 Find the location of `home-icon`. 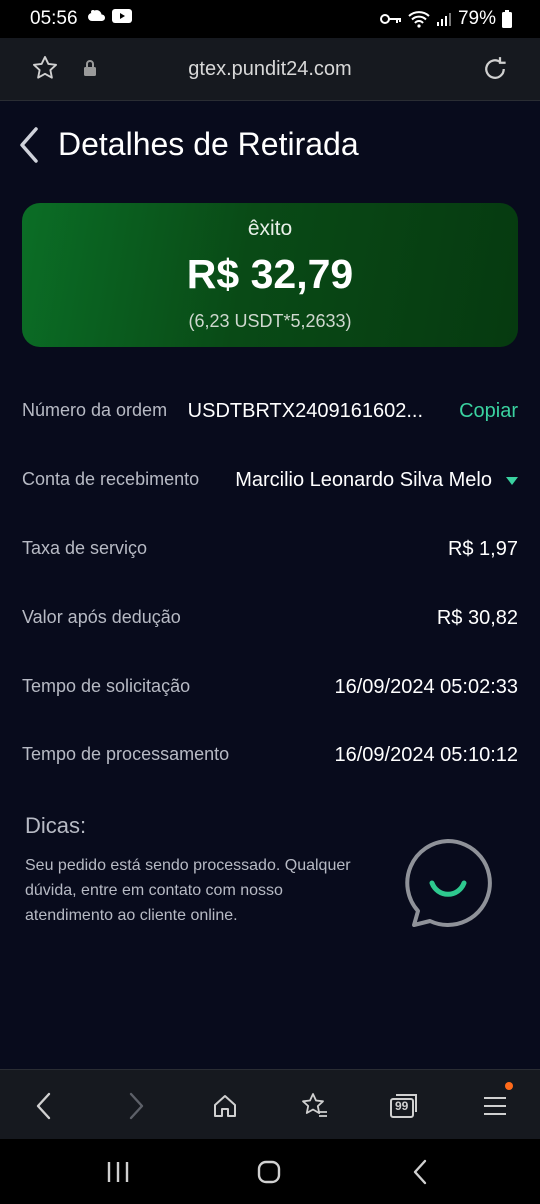

home-icon is located at coordinates (225, 1106).